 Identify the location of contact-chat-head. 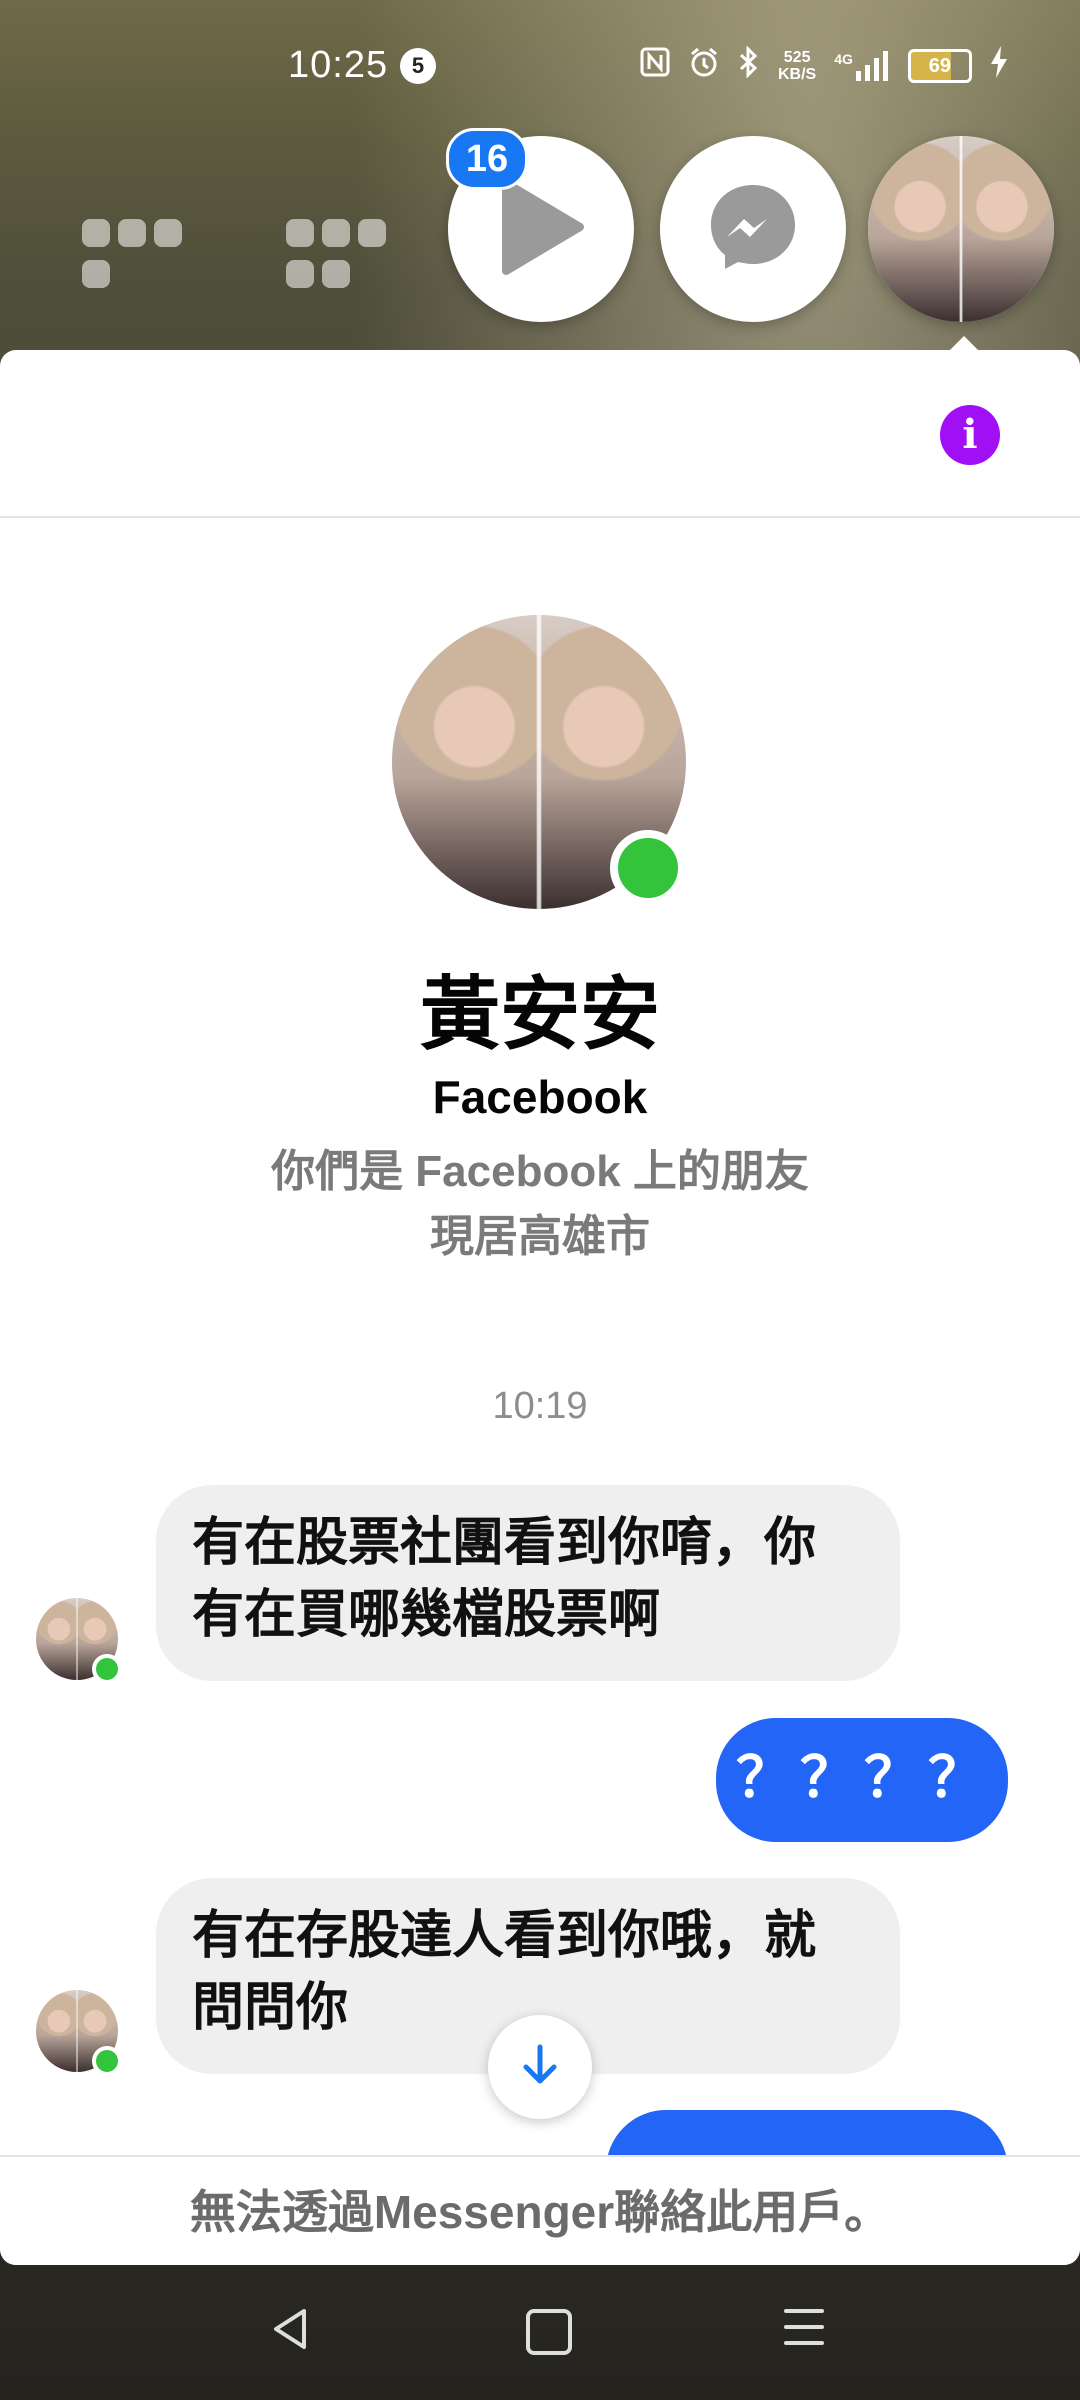
(961, 229).